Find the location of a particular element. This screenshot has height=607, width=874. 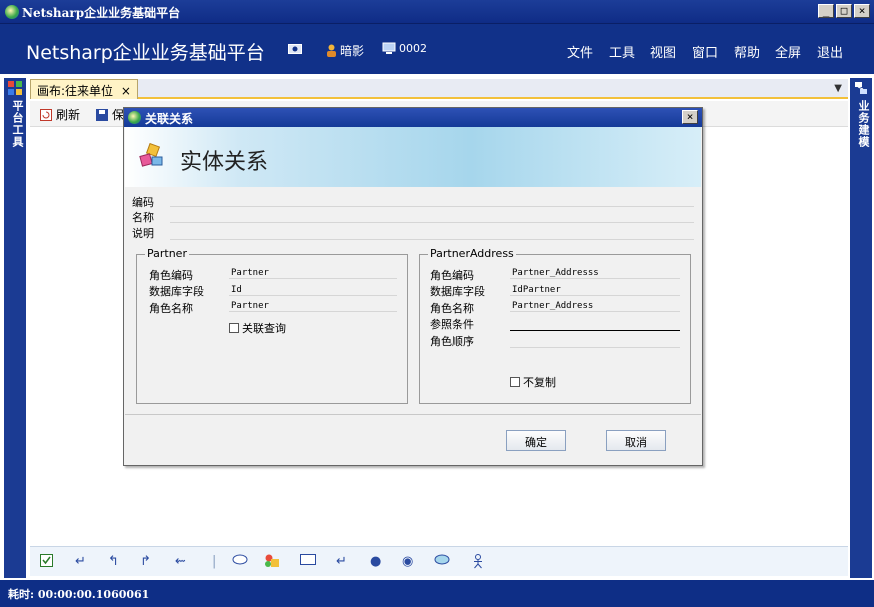

window-controls: _ □ × is located at coordinates (844, 11).